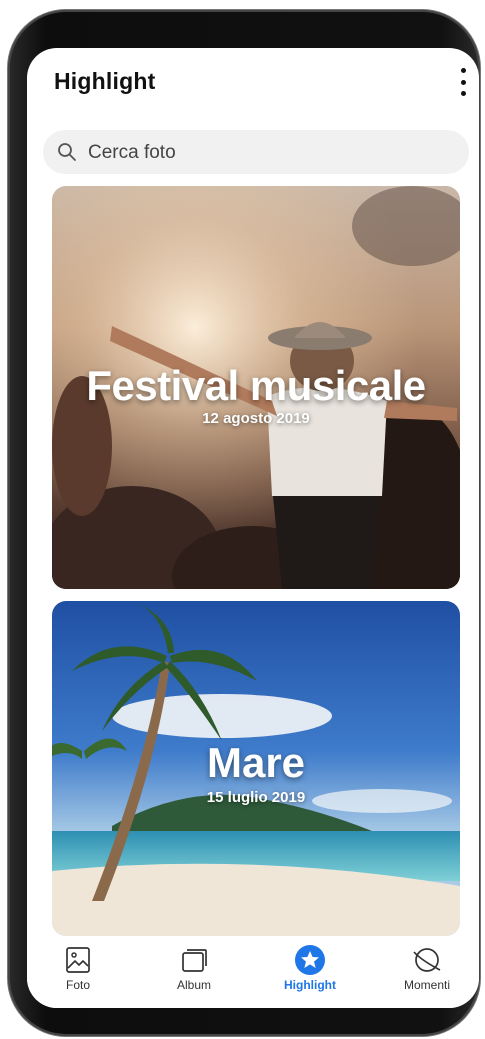 The image size is (485, 1039). What do you see at coordinates (256, 418) in the screenshot?
I see `card-date: 12 agosto 2019` at bounding box center [256, 418].